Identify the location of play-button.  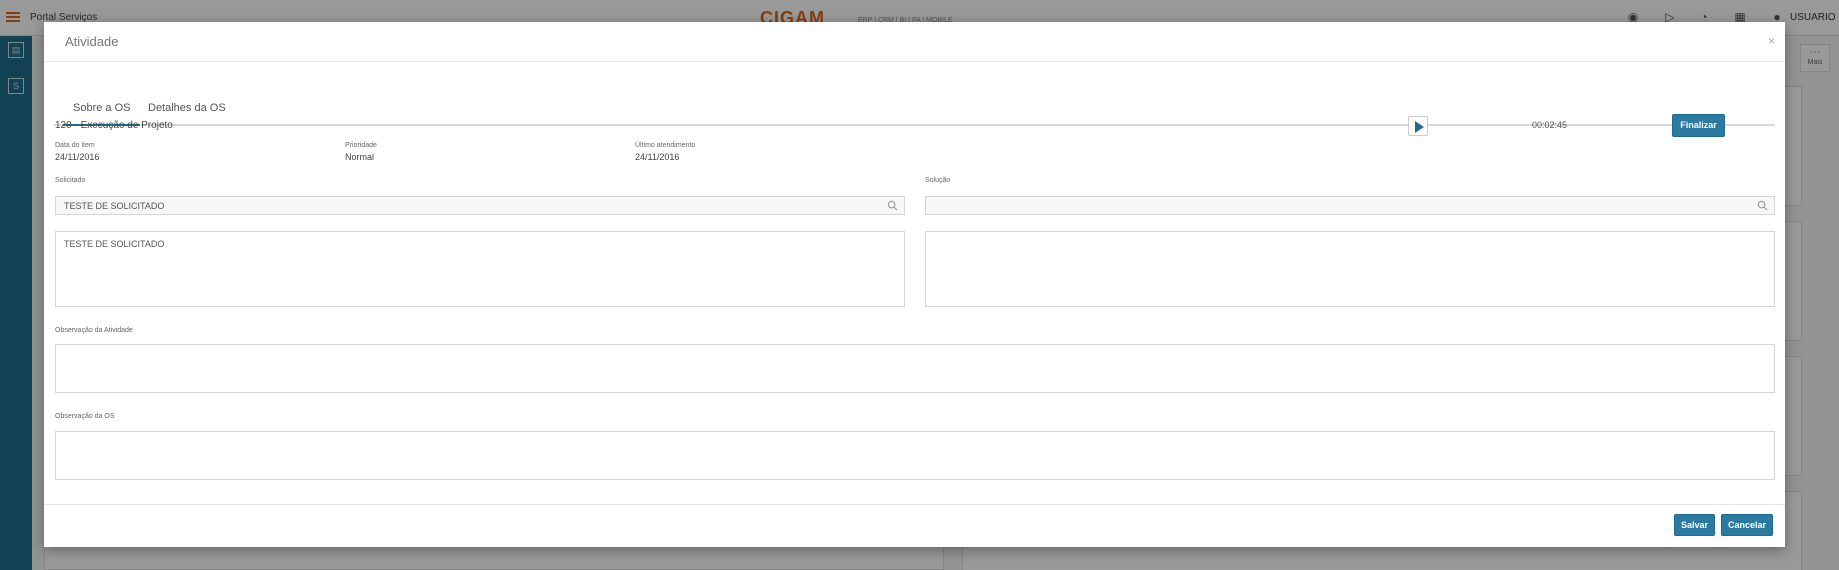
(1418, 126).